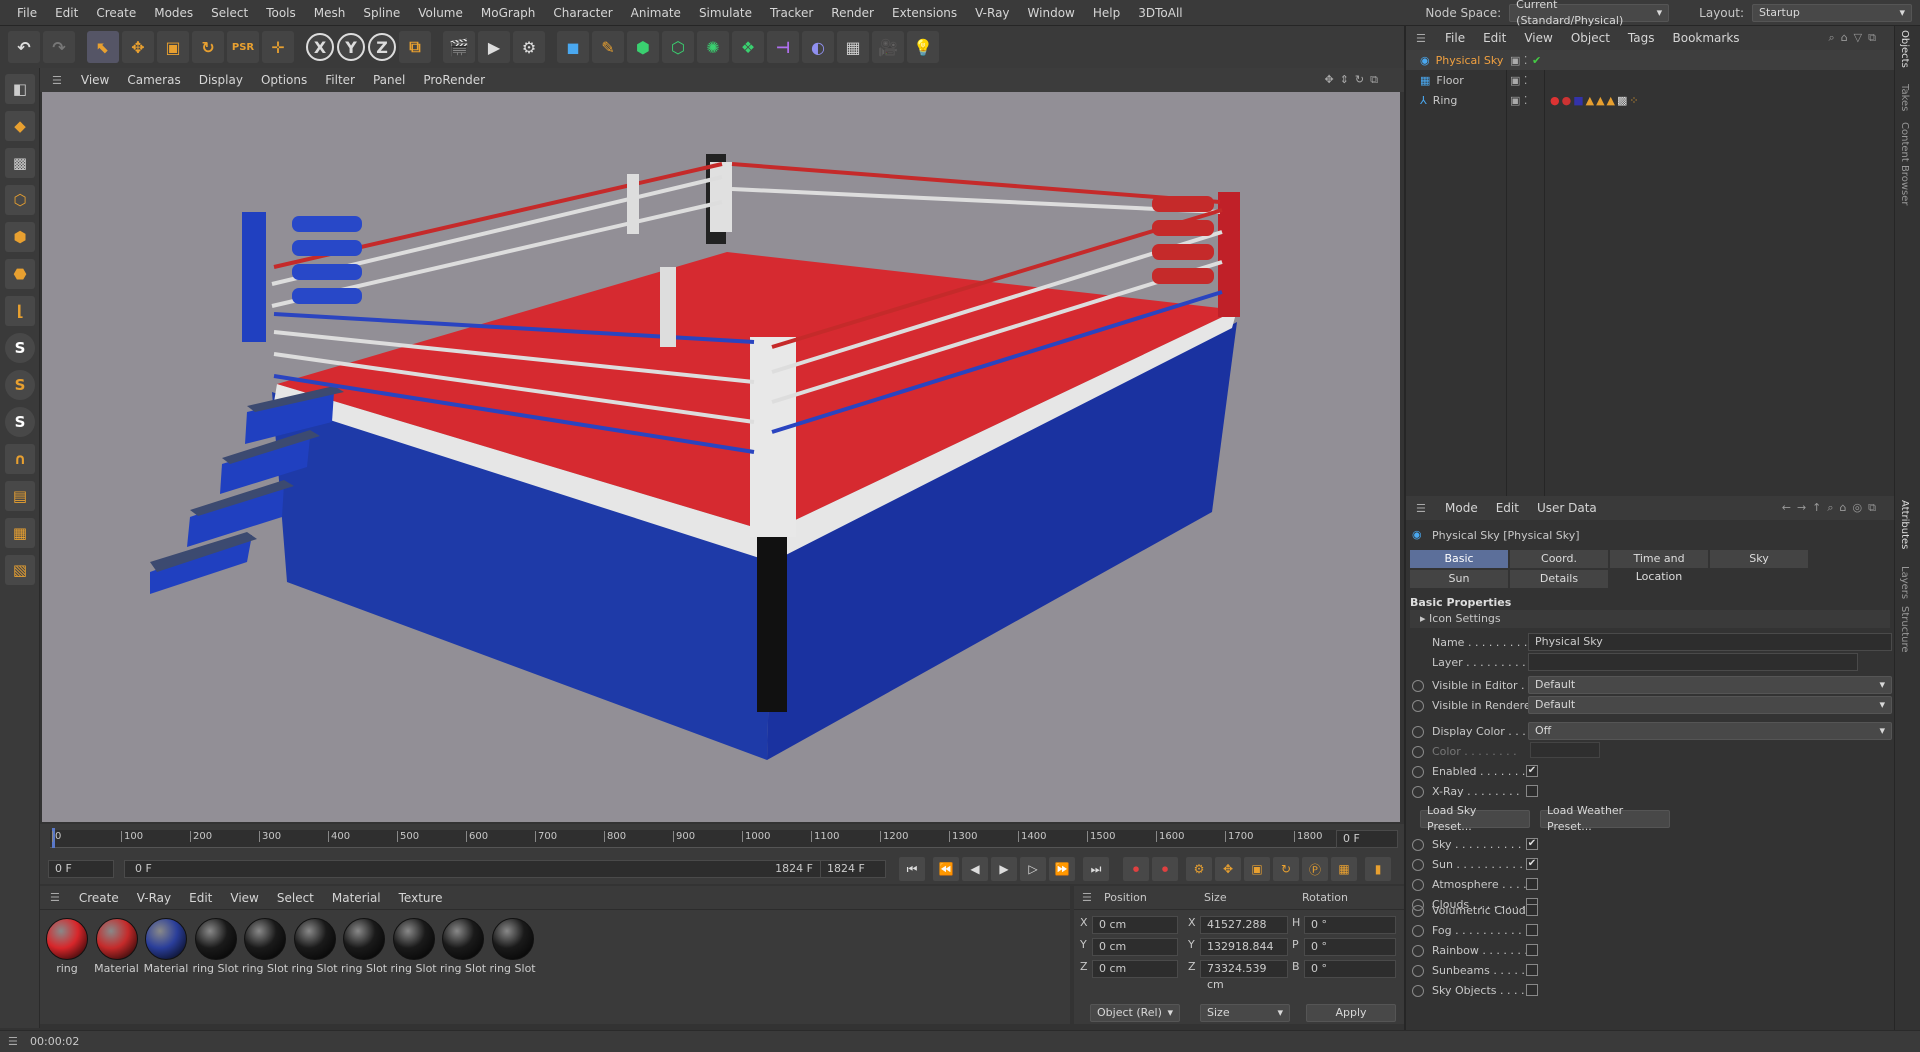 This screenshot has width=1920, height=1052. What do you see at coordinates (81, 869) in the screenshot?
I see `start-frame-field: 0 F` at bounding box center [81, 869].